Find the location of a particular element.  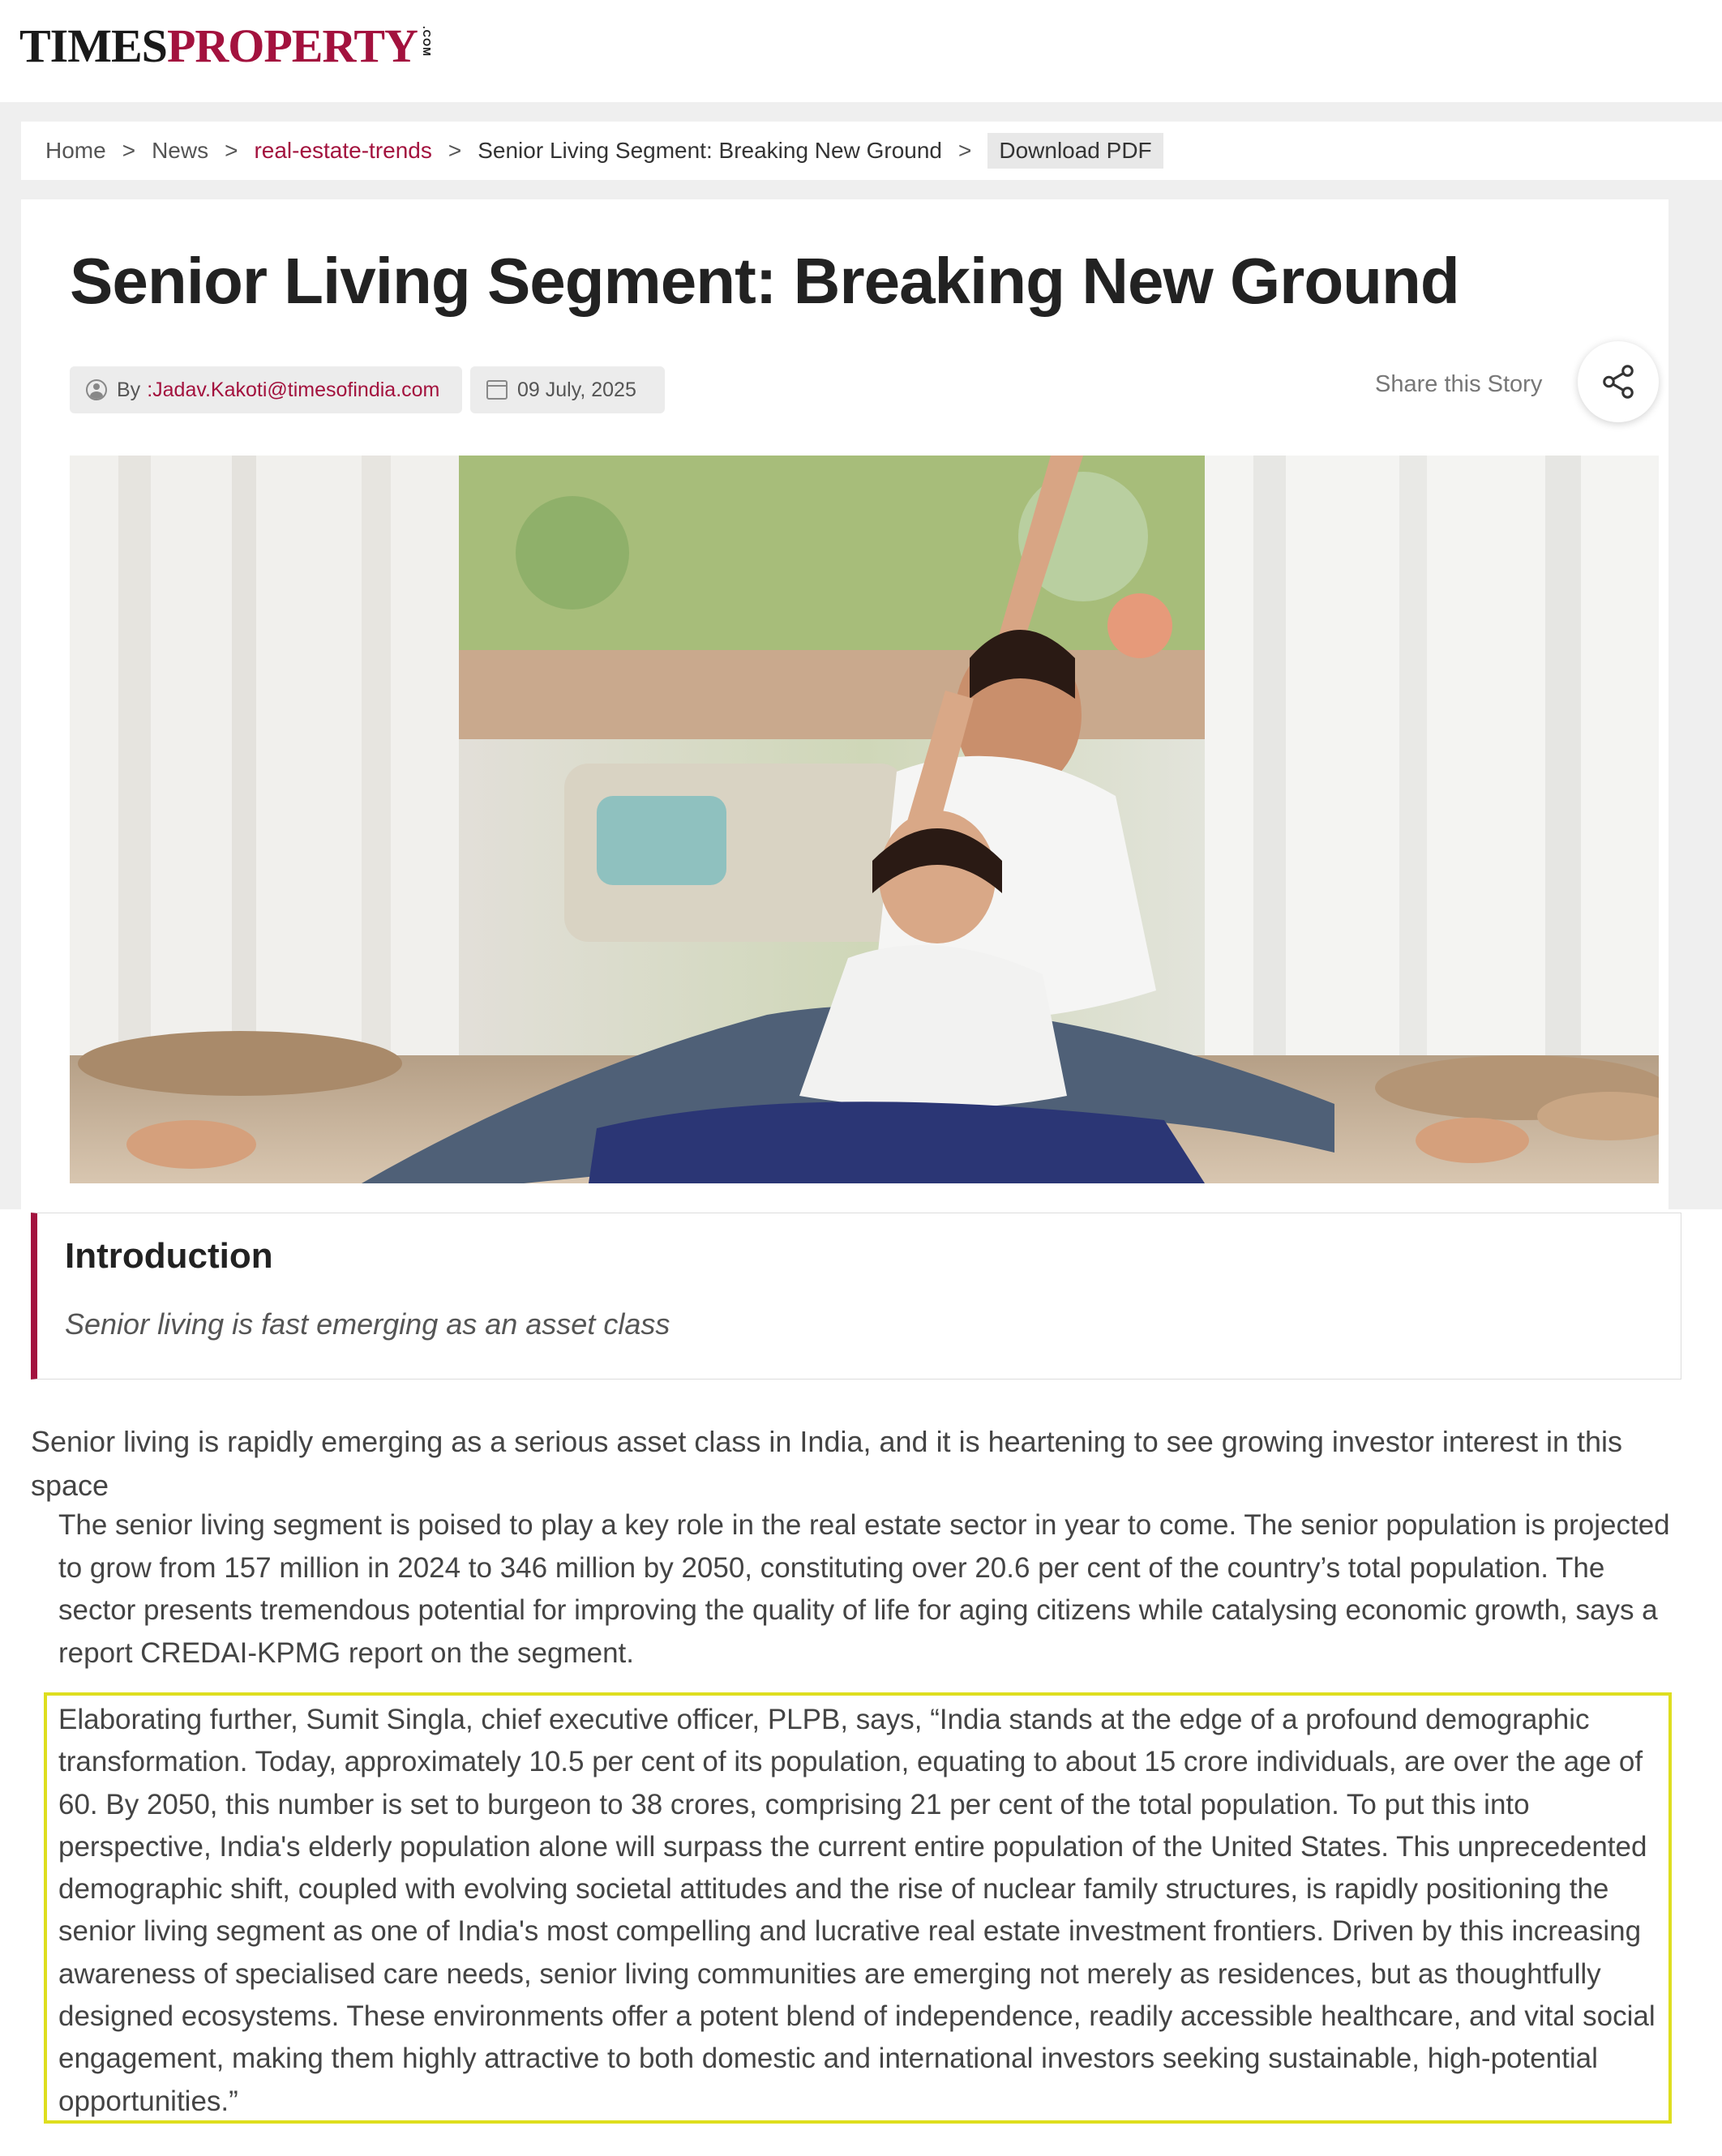

share-label: Share this Story is located at coordinates (1459, 384).